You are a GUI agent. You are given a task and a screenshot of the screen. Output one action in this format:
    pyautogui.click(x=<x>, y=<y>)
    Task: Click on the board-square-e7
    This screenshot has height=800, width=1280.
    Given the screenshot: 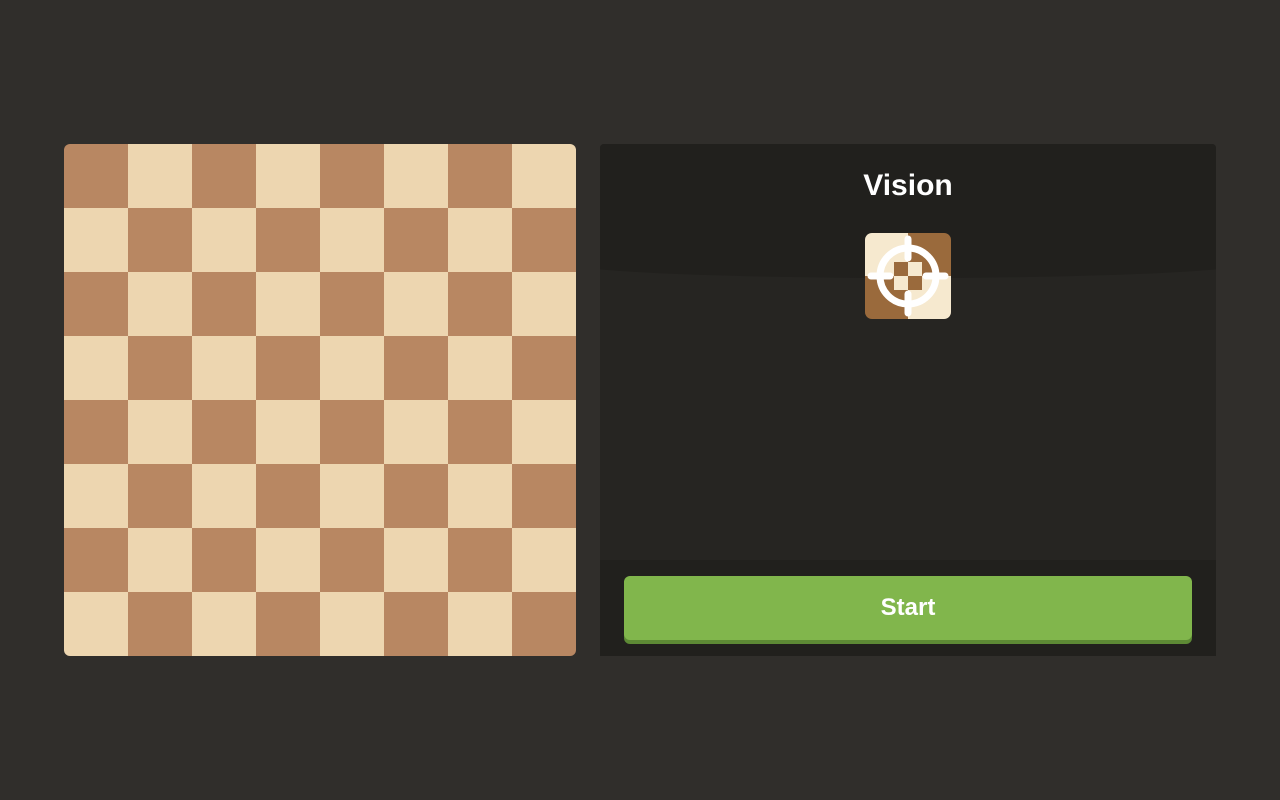 What is the action you would take?
    pyautogui.click(x=352, y=240)
    